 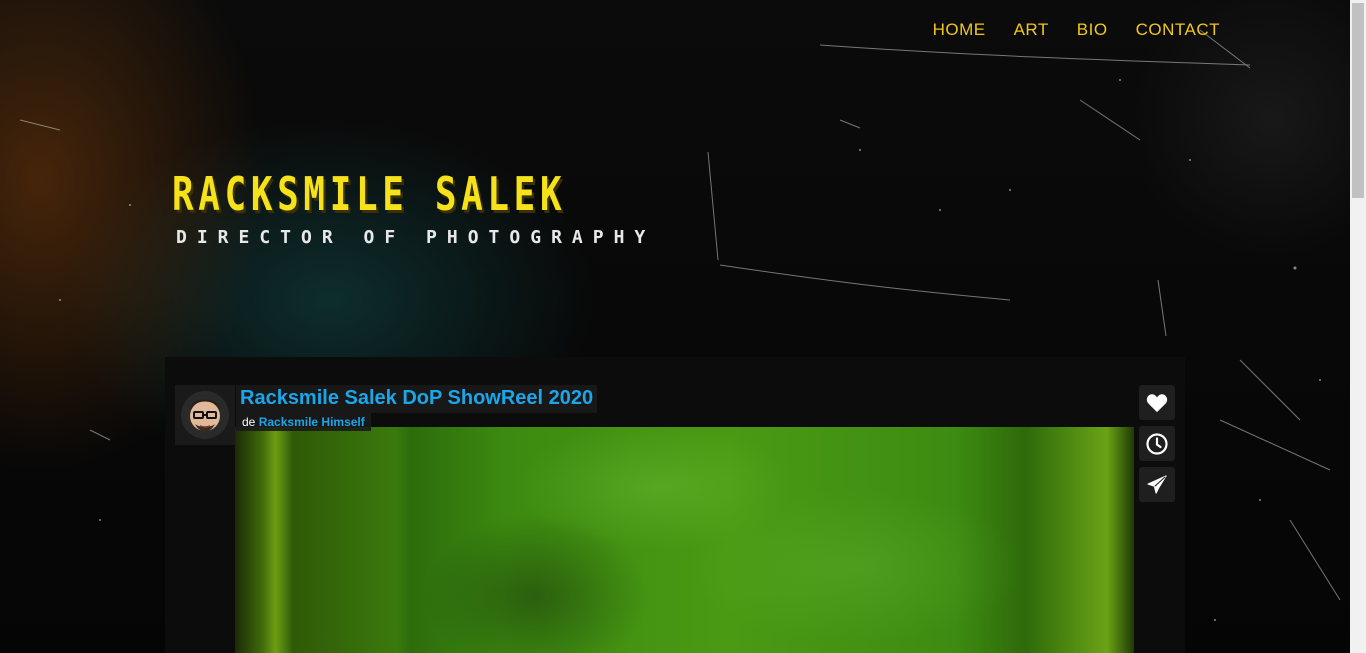 I want to click on logo-subtitle: DIRECTOR OF PHOTOGRAPHY, so click(x=416, y=237).